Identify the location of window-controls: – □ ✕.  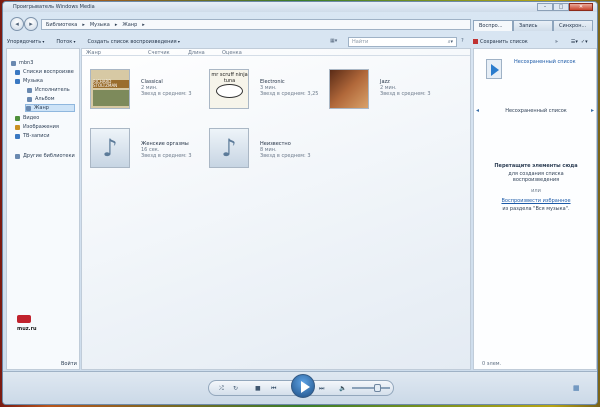
(565, 7).